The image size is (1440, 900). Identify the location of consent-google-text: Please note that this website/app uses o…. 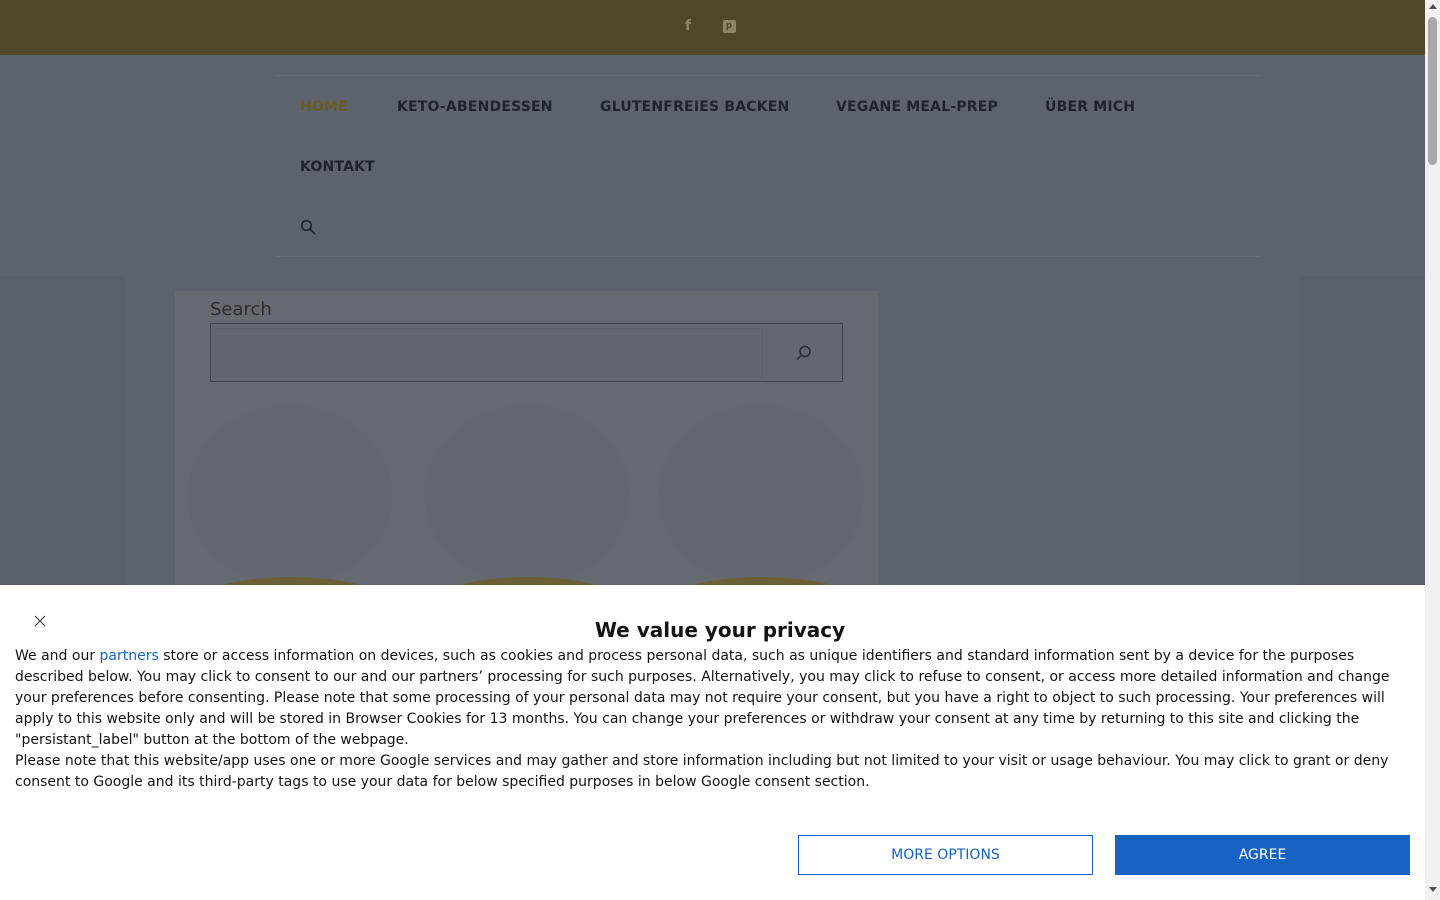
(702, 771).